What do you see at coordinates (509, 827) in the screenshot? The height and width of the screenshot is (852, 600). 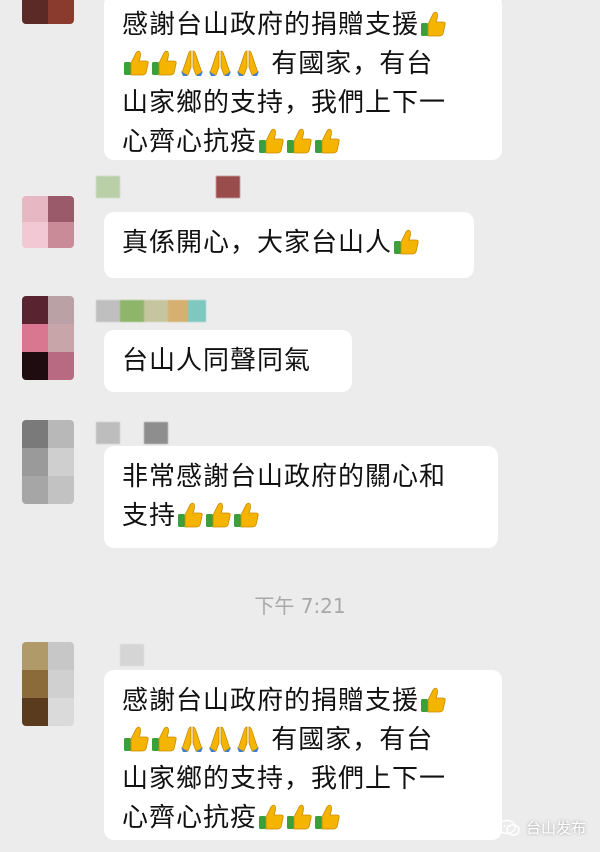 I see `wechat-icon` at bounding box center [509, 827].